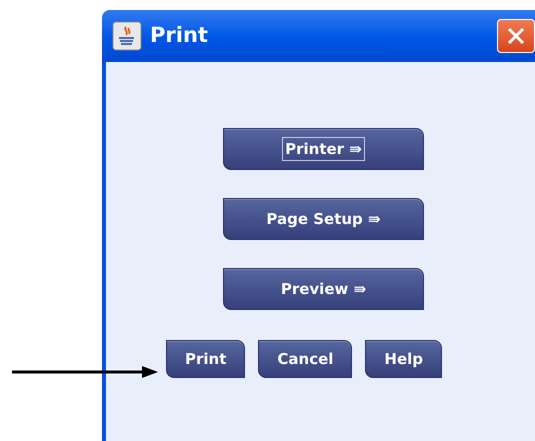  I want to click on focus-ring: Printer ⇛, so click(323, 149).